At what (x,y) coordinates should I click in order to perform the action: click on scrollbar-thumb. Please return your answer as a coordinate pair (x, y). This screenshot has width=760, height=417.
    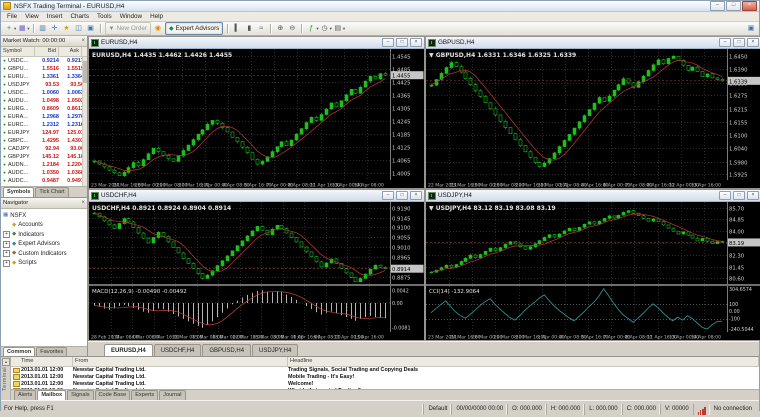
    Looking at the image, I should click on (85, 72).